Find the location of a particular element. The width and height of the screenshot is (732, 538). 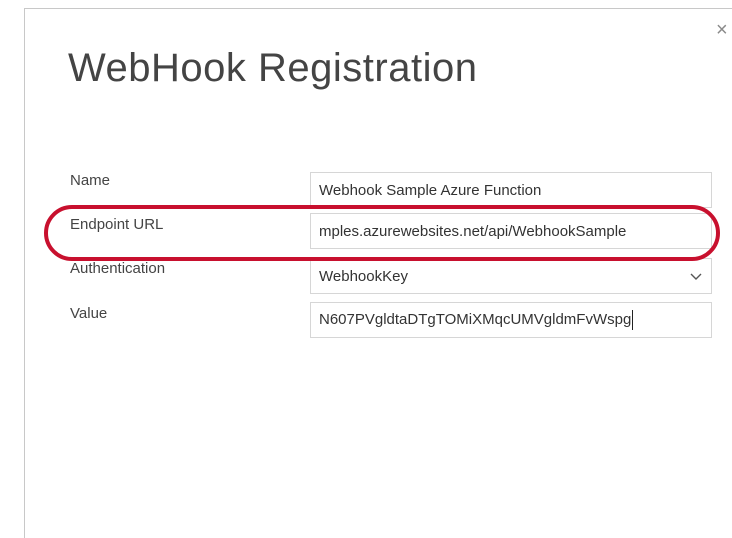

value-field-value: N607PVgldtaDTgTOMiXMqcUMVgldmFvWspg is located at coordinates (511, 320).